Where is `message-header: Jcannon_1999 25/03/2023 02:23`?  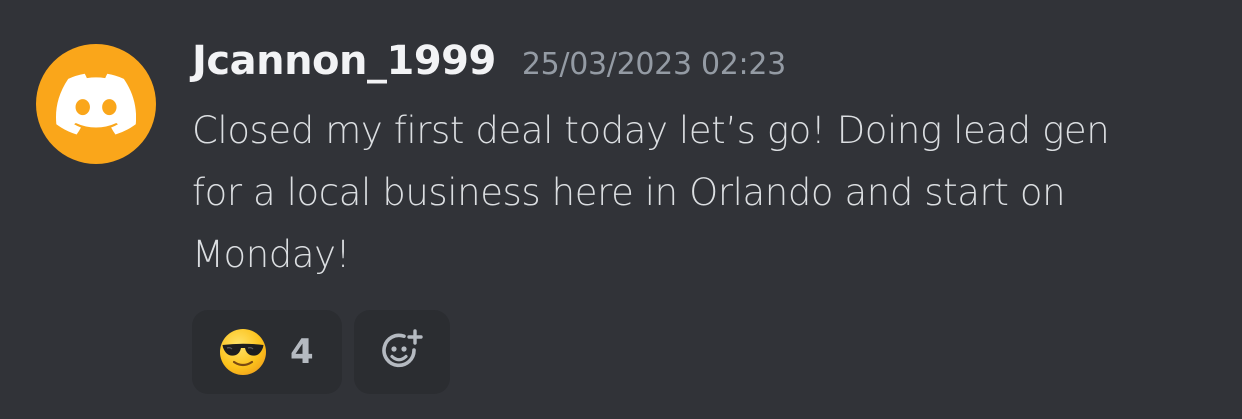 message-header: Jcannon_1999 25/03/2023 02:23 is located at coordinates (489, 61).